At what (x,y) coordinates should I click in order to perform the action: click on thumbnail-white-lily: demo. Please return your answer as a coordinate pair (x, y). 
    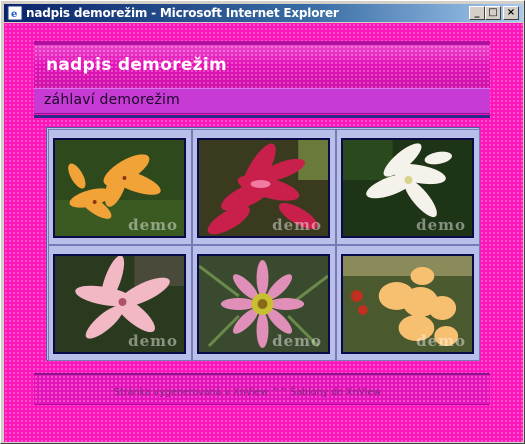
    Looking at the image, I should click on (407, 188).